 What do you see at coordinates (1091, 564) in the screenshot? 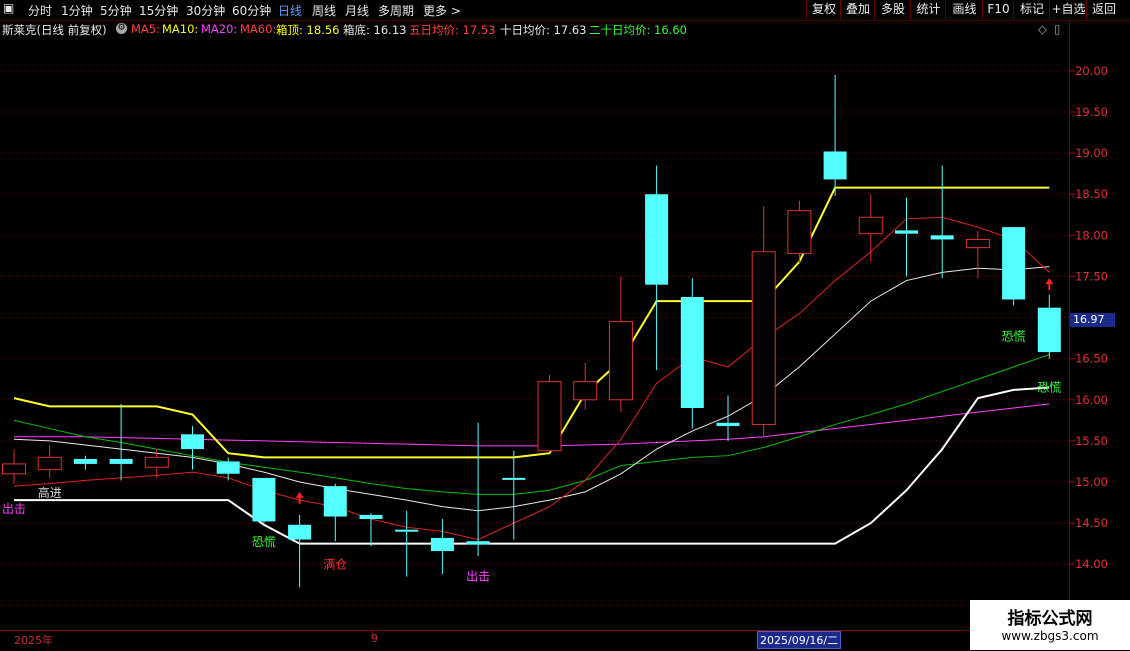
I see `y-tick-label: 14.00` at bounding box center [1091, 564].